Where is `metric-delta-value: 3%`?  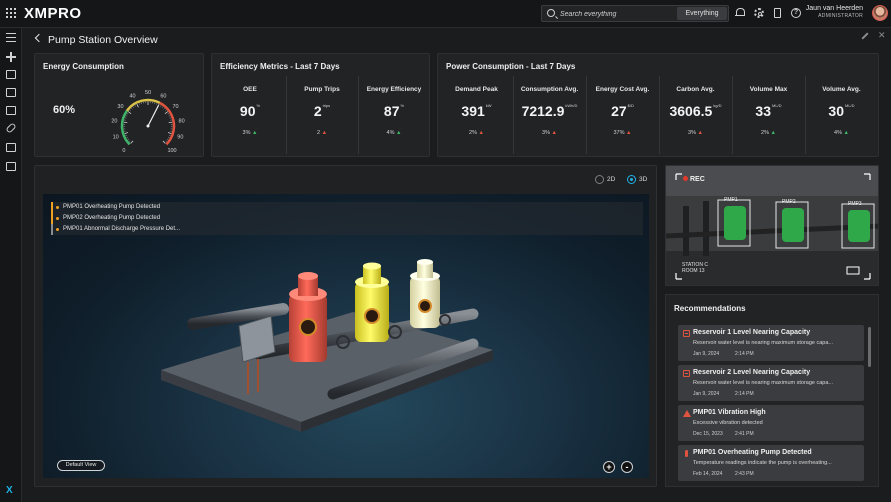 metric-delta-value: 3% is located at coordinates (546, 133).